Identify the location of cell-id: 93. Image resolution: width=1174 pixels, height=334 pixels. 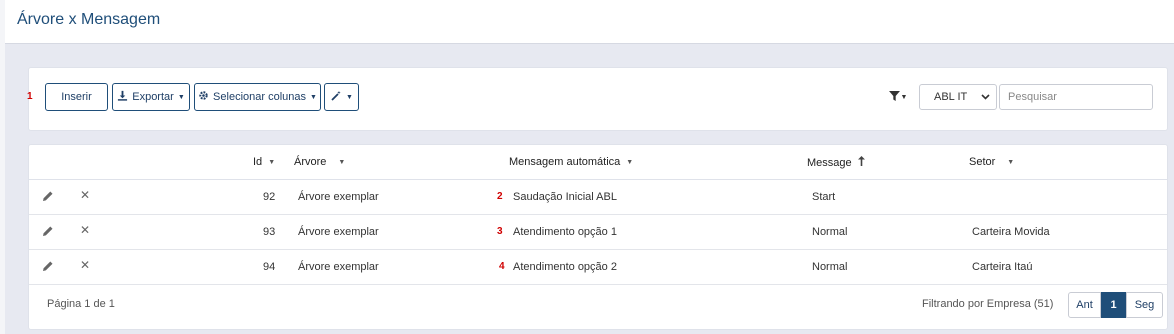
(269, 232).